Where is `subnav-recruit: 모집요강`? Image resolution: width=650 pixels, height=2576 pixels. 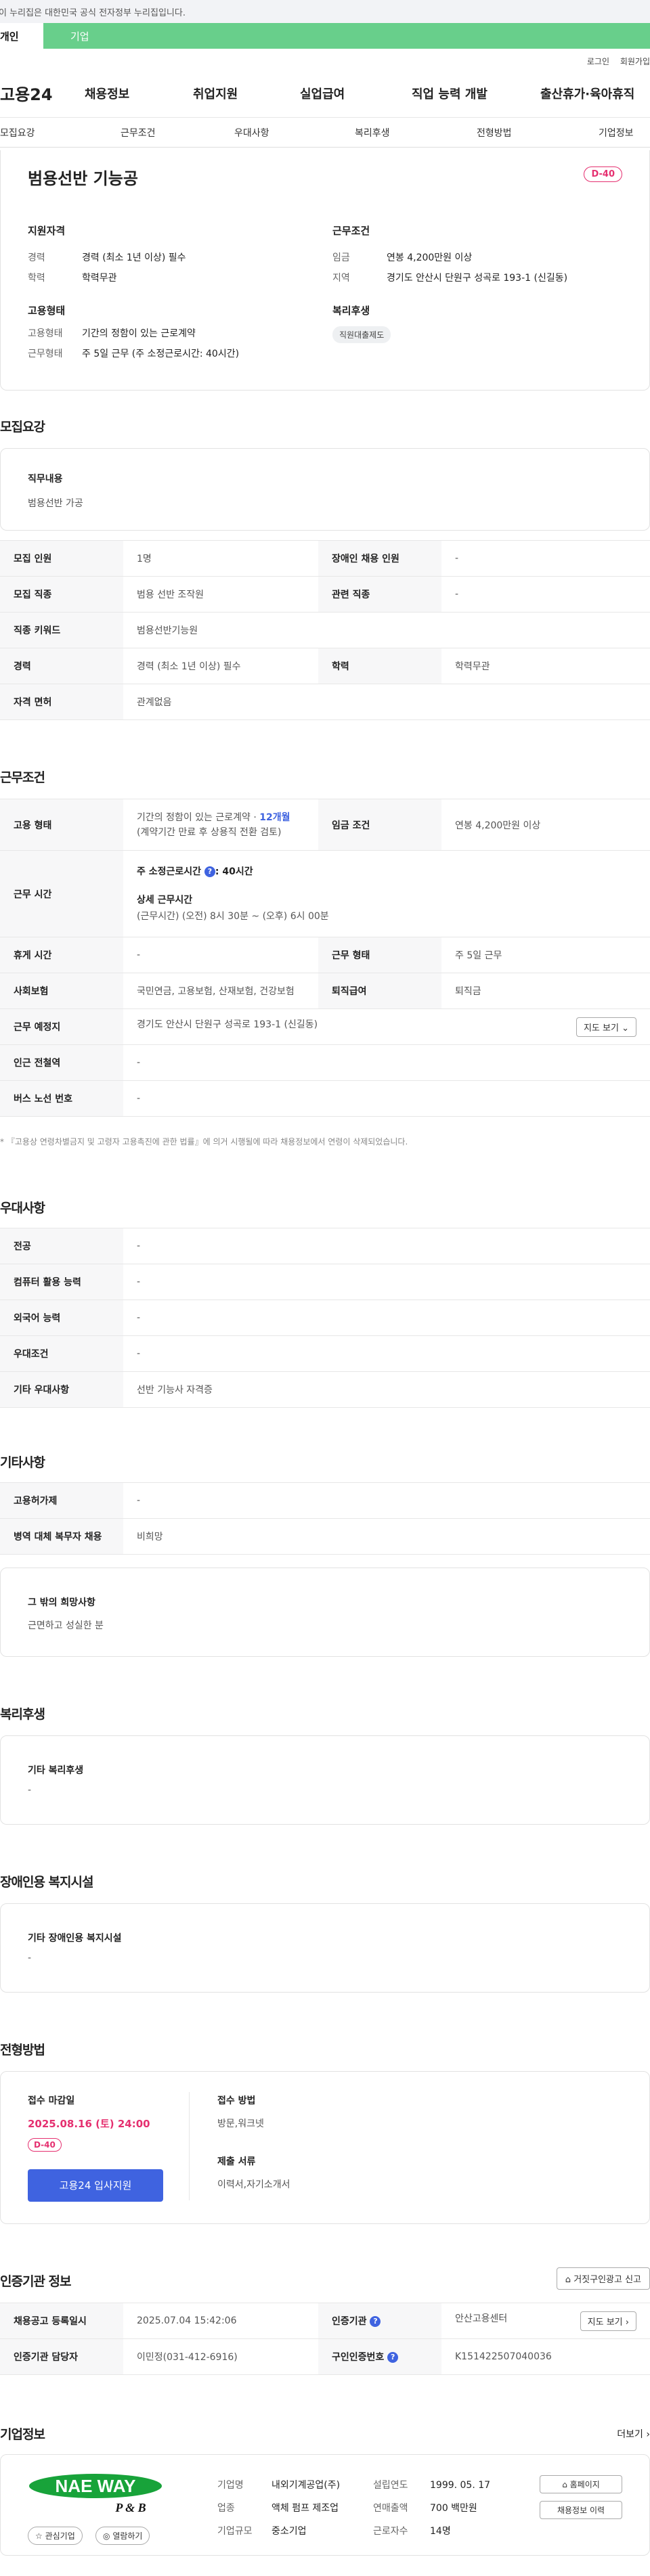
subnav-recruit: 모집요강 is located at coordinates (61, 132).